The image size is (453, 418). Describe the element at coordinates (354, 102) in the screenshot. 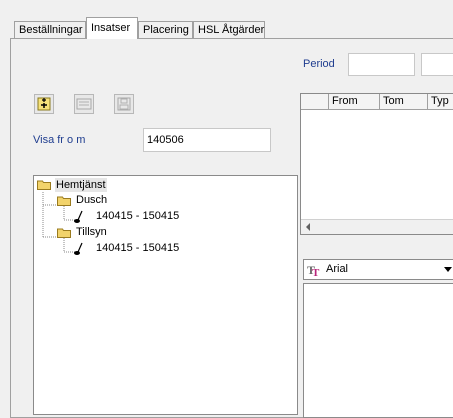

I see `grid-header-from: From` at that location.